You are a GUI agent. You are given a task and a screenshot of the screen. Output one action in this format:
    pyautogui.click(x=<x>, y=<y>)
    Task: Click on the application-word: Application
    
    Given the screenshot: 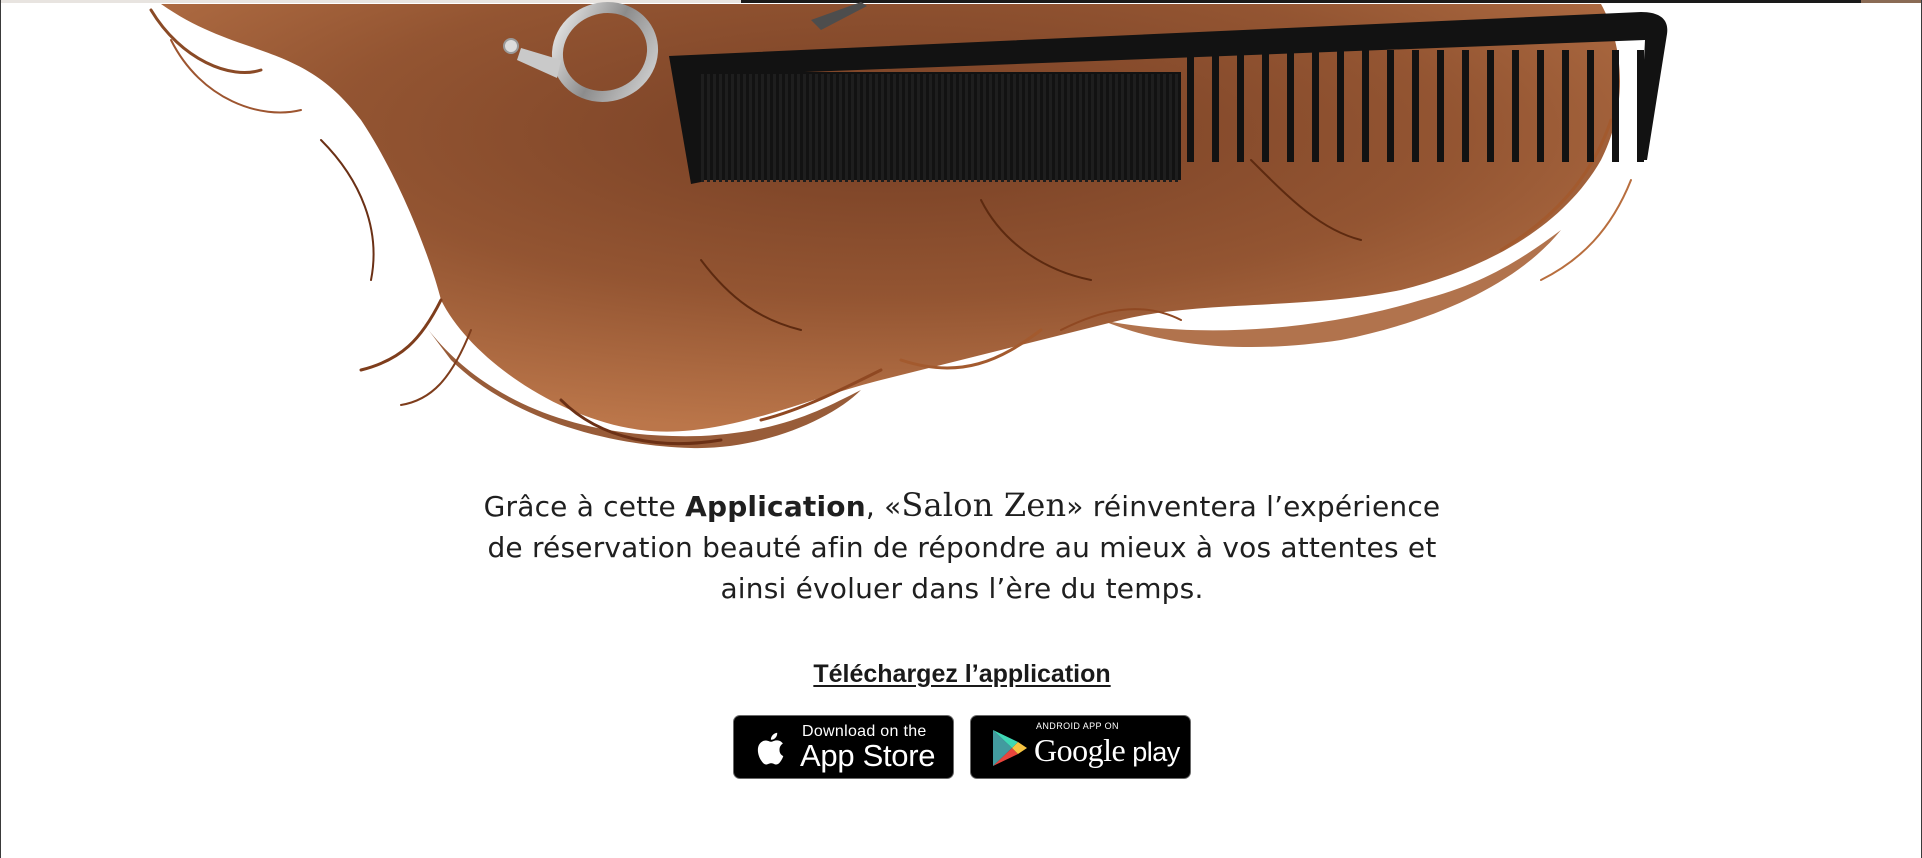 What is the action you would take?
    pyautogui.click(x=775, y=506)
    